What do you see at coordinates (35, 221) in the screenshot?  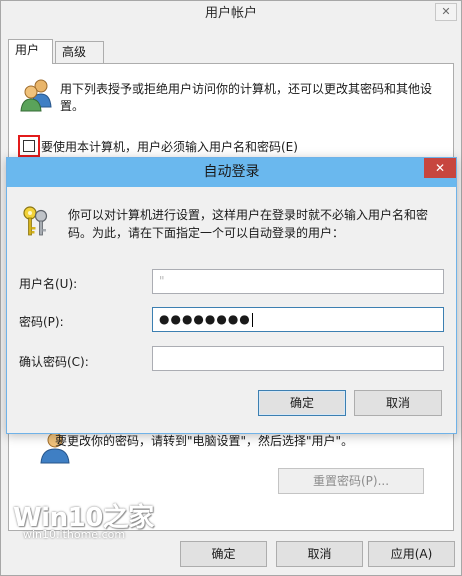 I see `keys-icon` at bounding box center [35, 221].